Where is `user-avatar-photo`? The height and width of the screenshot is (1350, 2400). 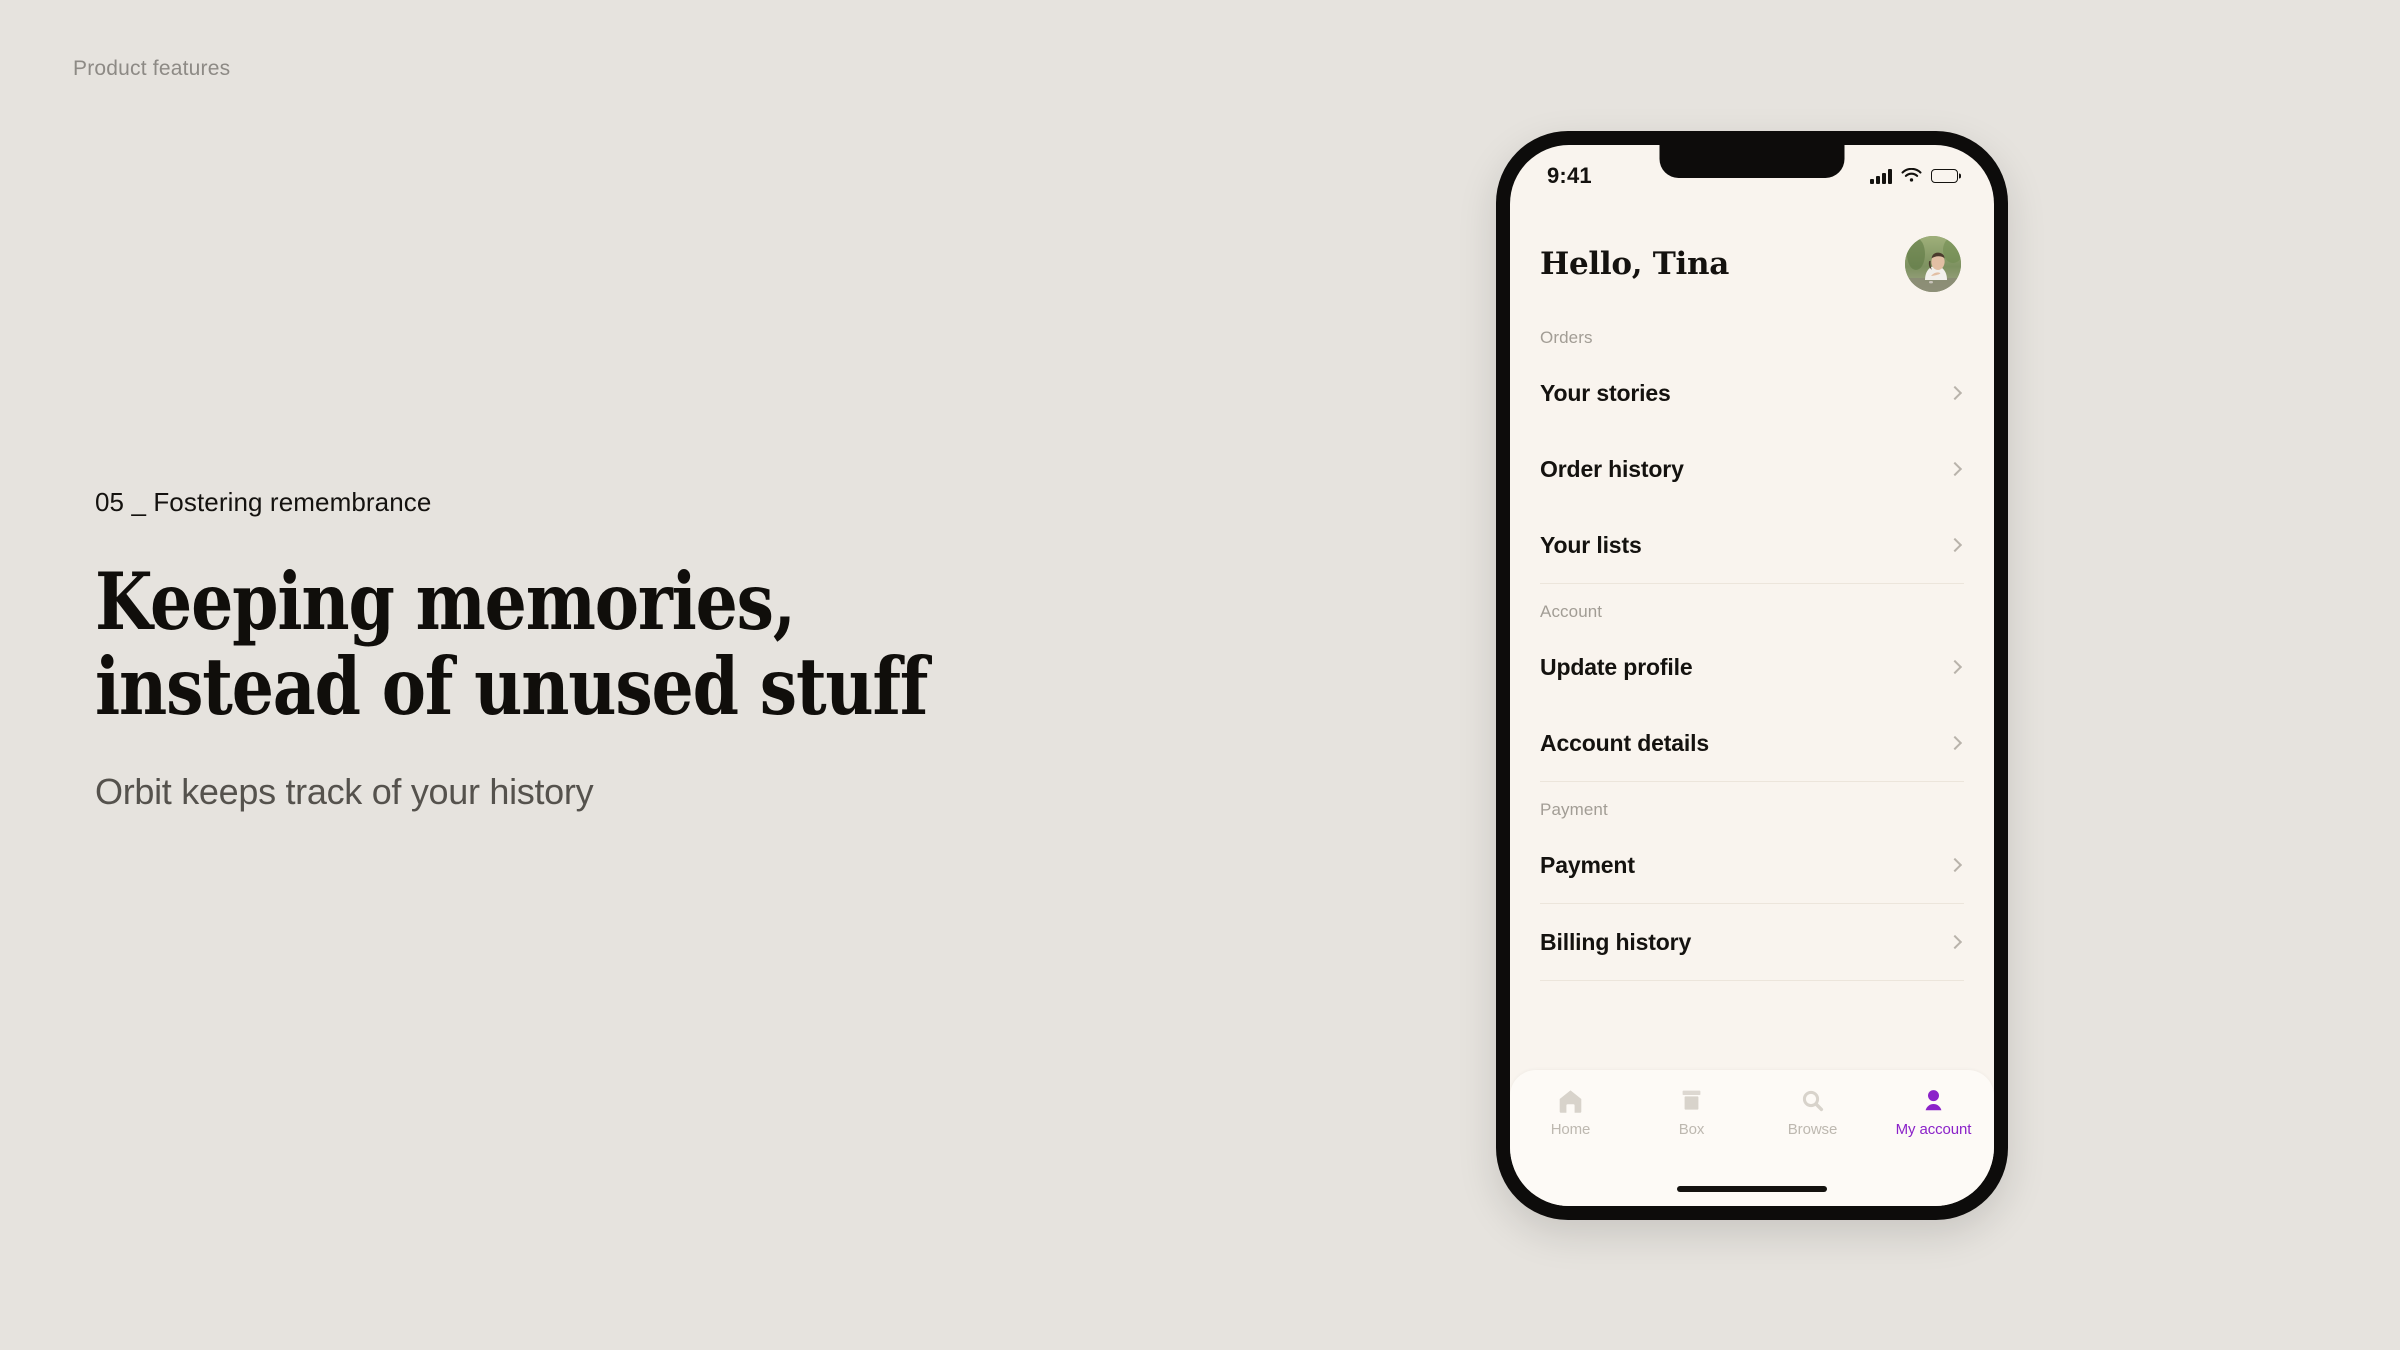
user-avatar-photo is located at coordinates (1933, 264).